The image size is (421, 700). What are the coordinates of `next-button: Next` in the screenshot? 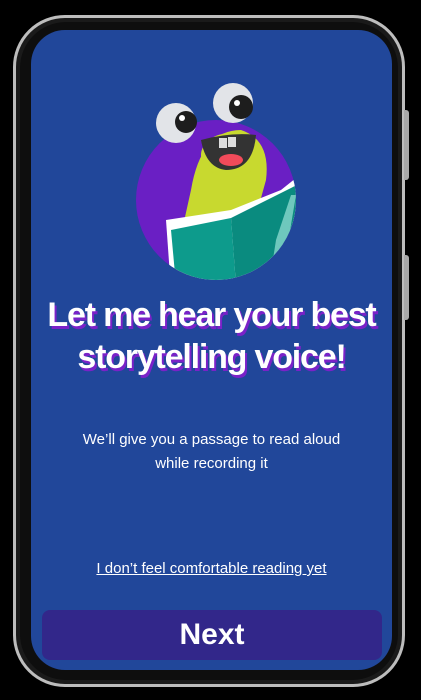 It's located at (212, 635).